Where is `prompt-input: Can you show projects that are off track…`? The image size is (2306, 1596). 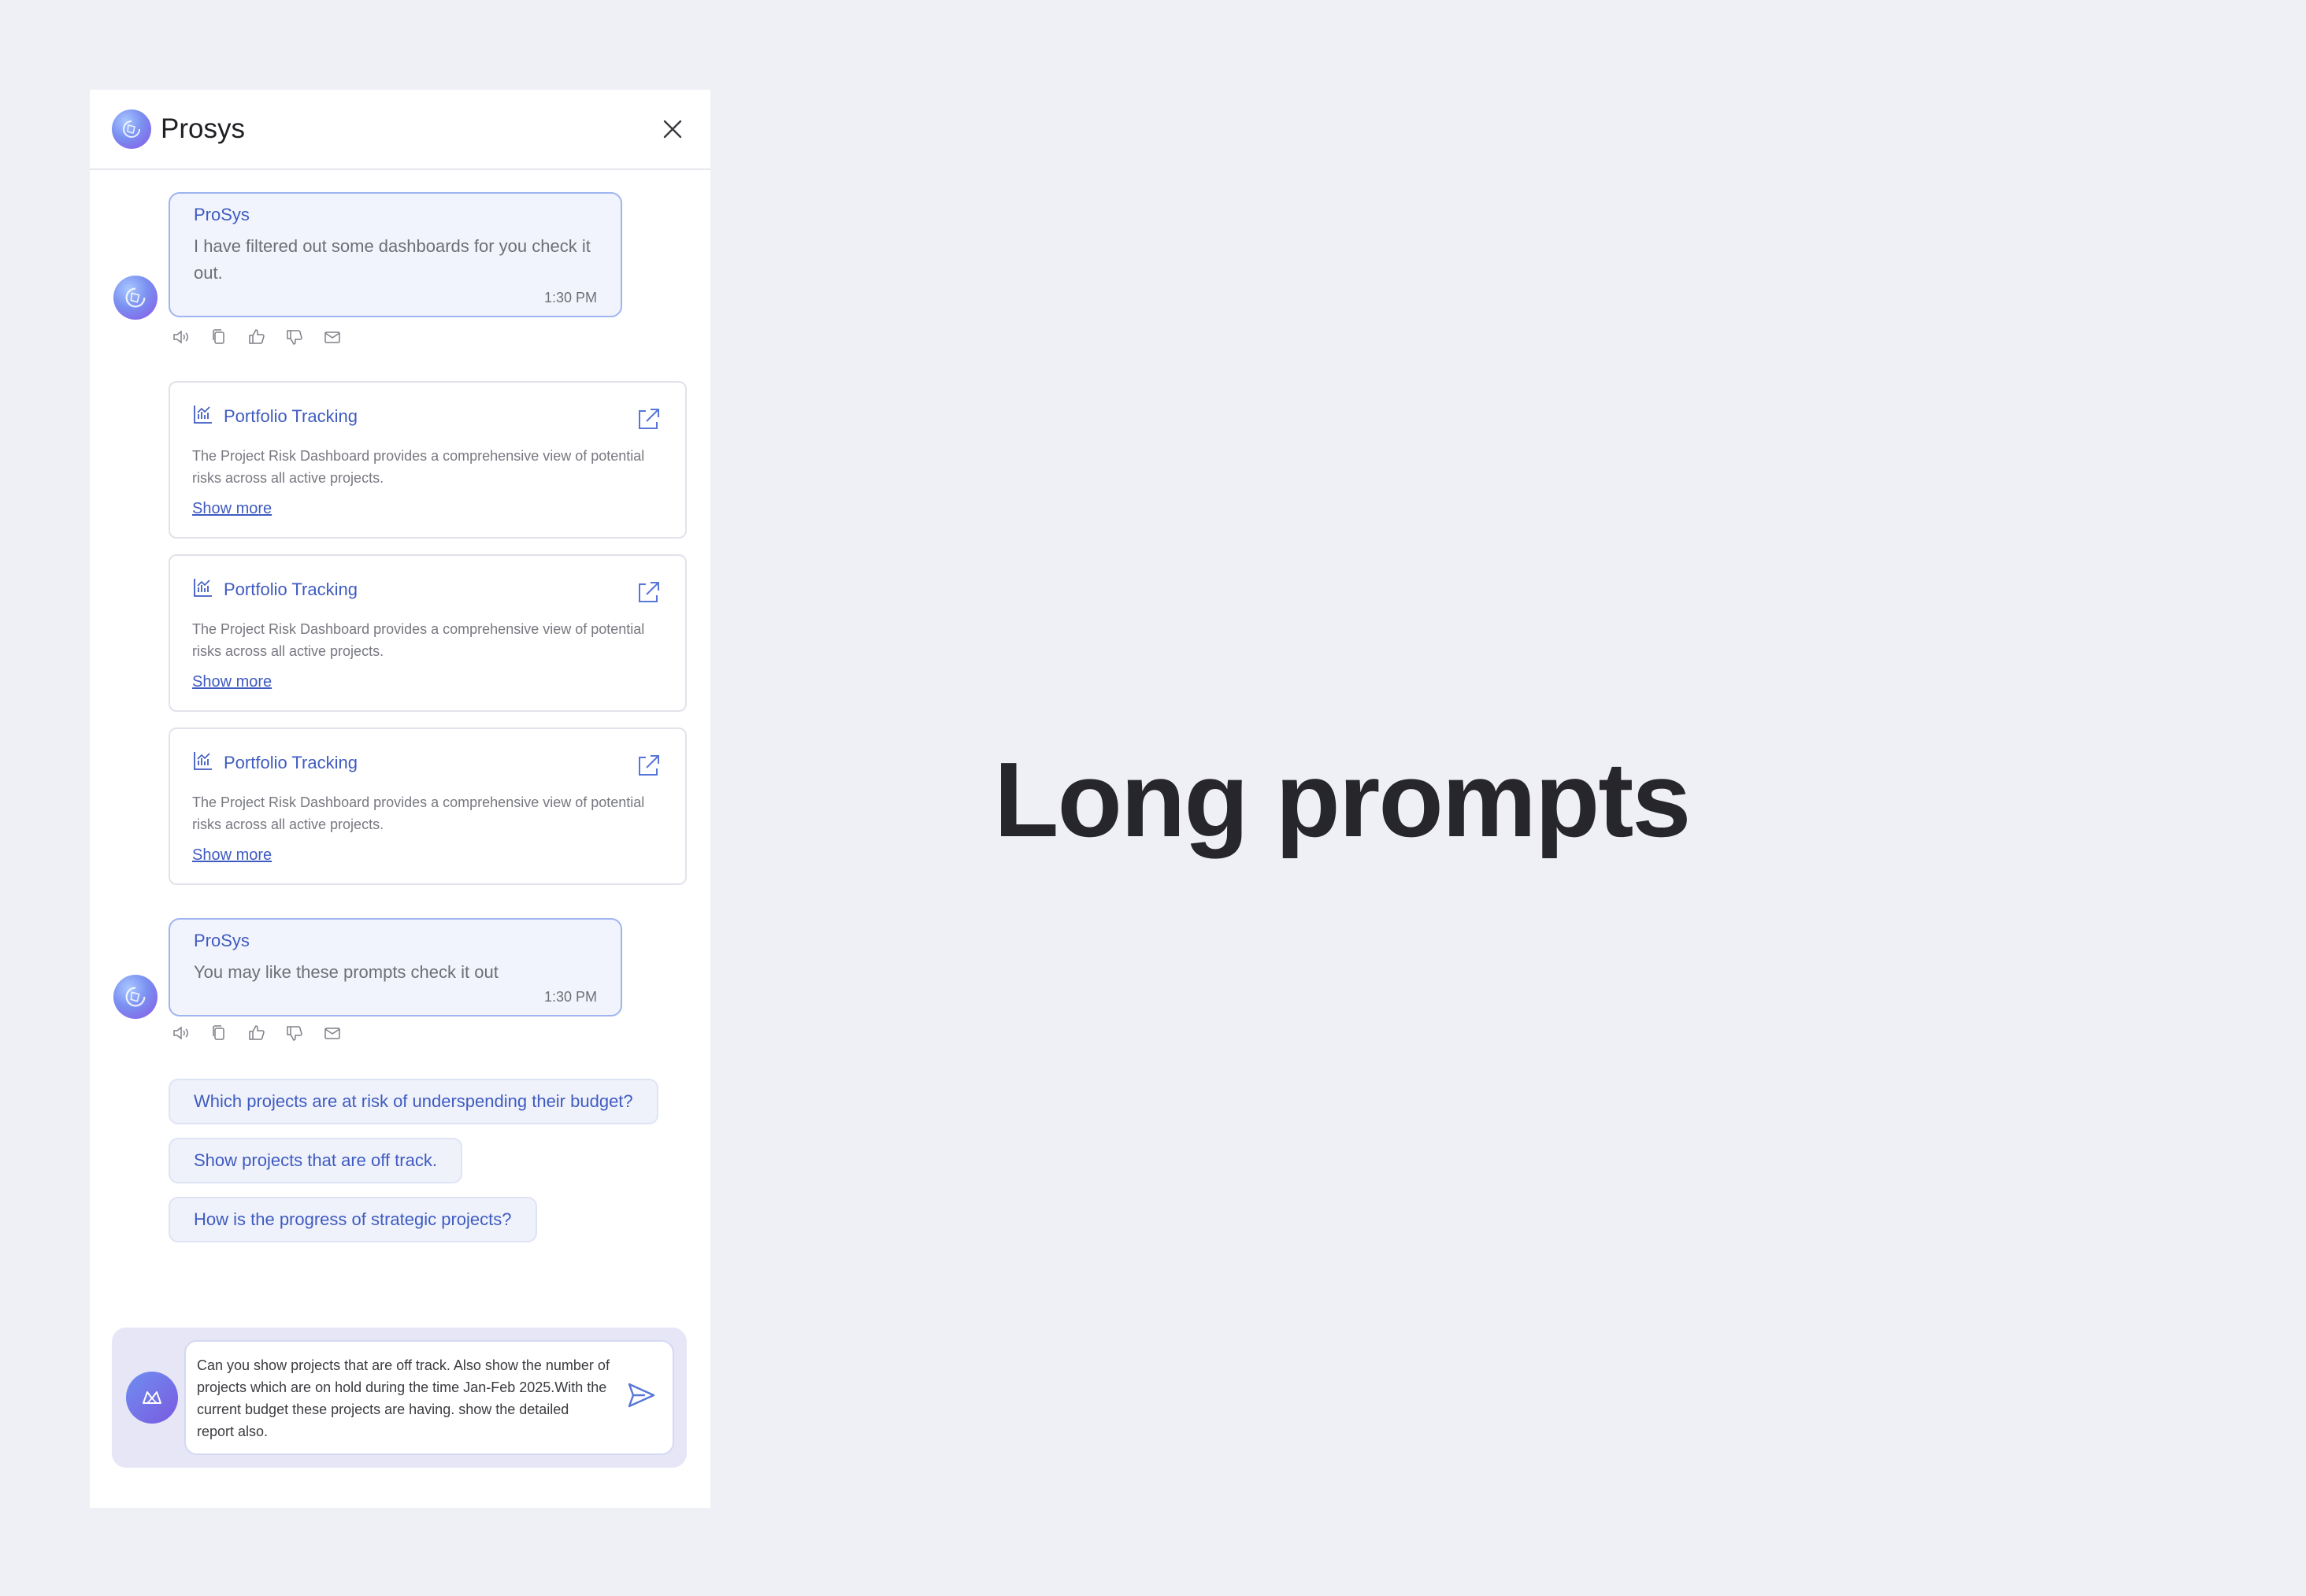
prompt-input: Can you show projects that are off track… is located at coordinates (429, 1397).